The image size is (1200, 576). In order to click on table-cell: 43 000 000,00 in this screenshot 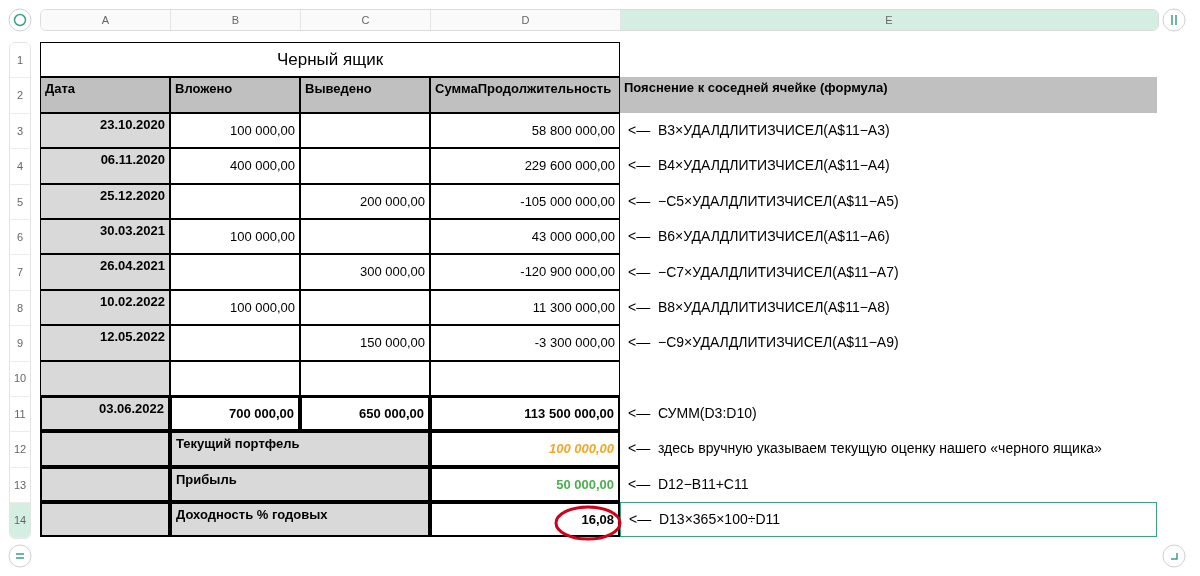, I will do `click(525, 236)`.